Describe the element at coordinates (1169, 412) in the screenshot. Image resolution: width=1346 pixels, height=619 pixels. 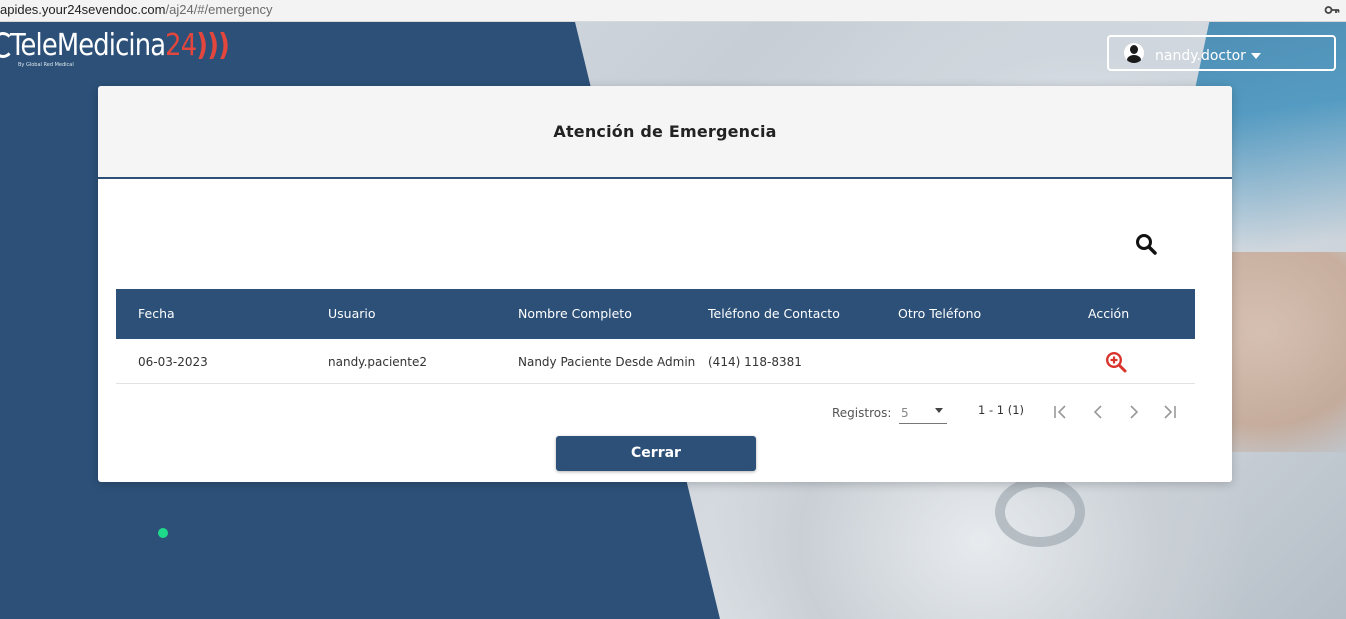
I see `last-page-icon` at that location.